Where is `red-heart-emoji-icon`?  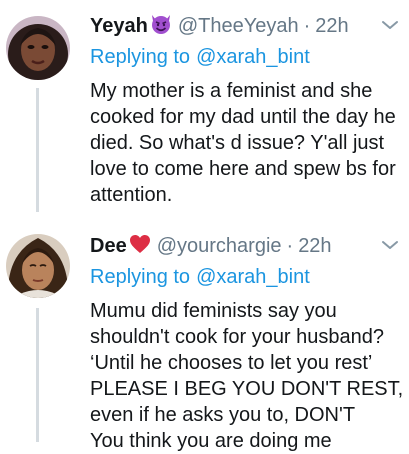
red-heart-emoji-icon is located at coordinates (140, 246).